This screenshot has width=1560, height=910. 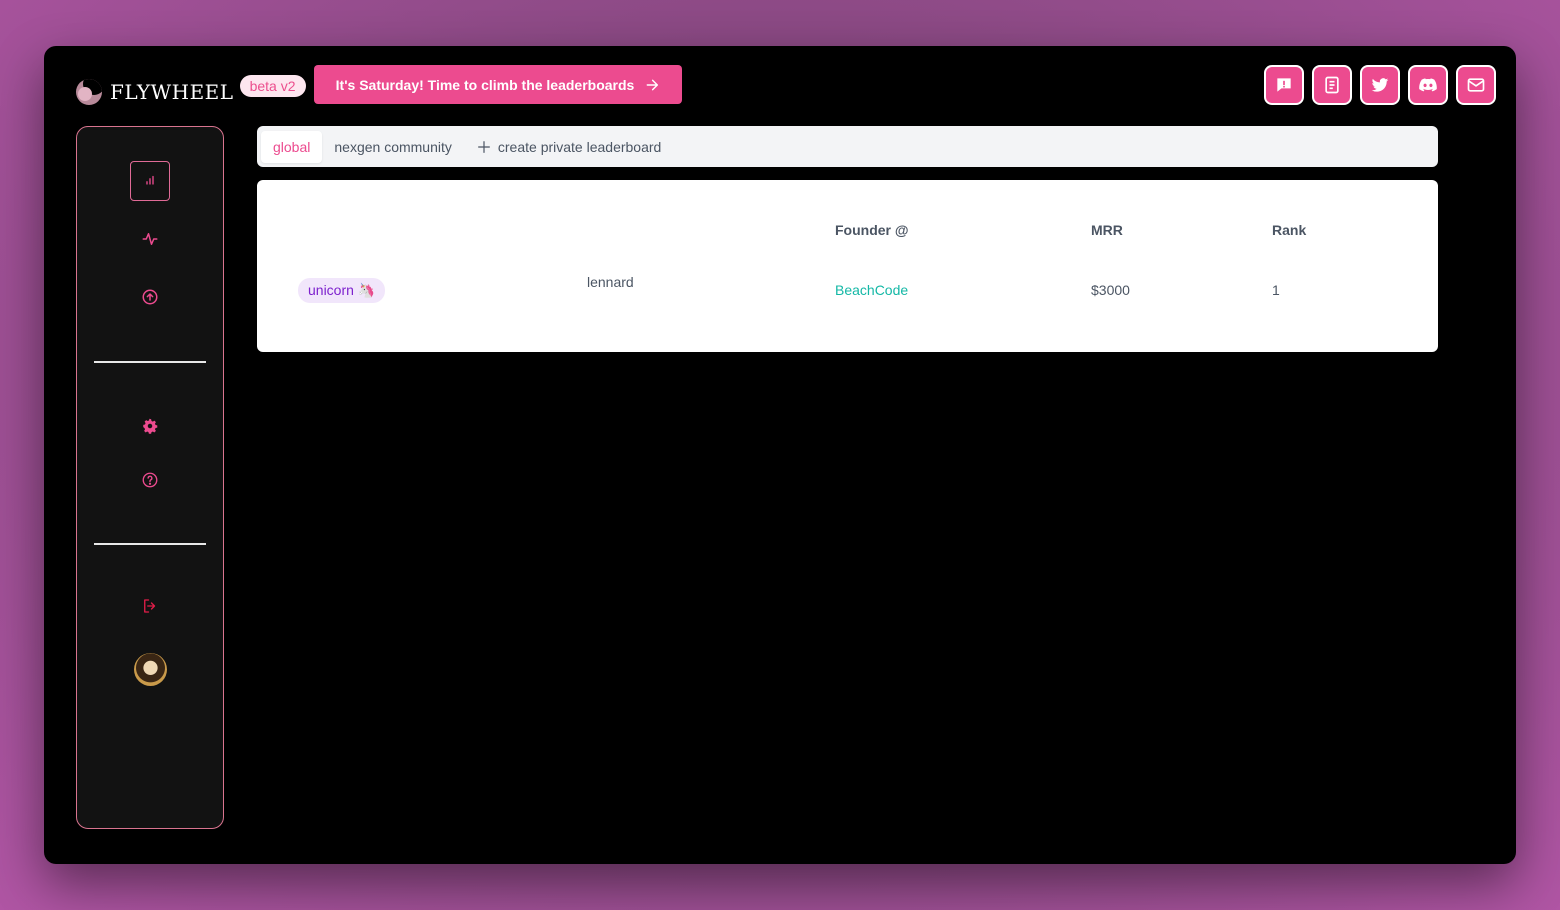 I want to click on upload-icon, so click(x=150, y=297).